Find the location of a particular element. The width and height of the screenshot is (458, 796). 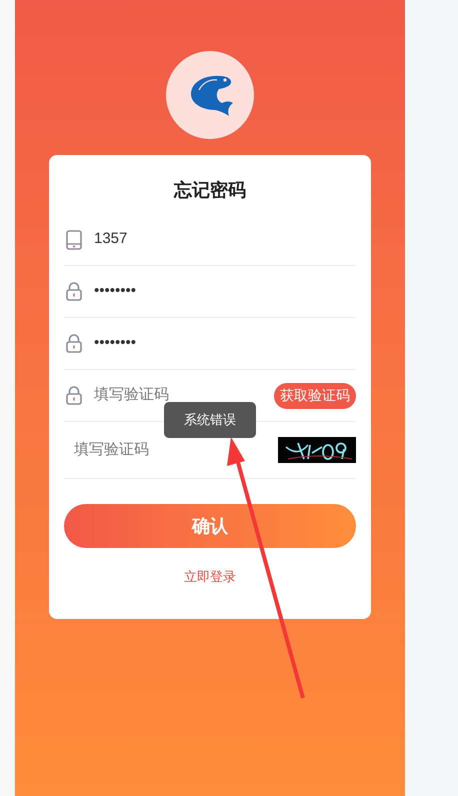

input-field: 1357 is located at coordinates (225, 239).